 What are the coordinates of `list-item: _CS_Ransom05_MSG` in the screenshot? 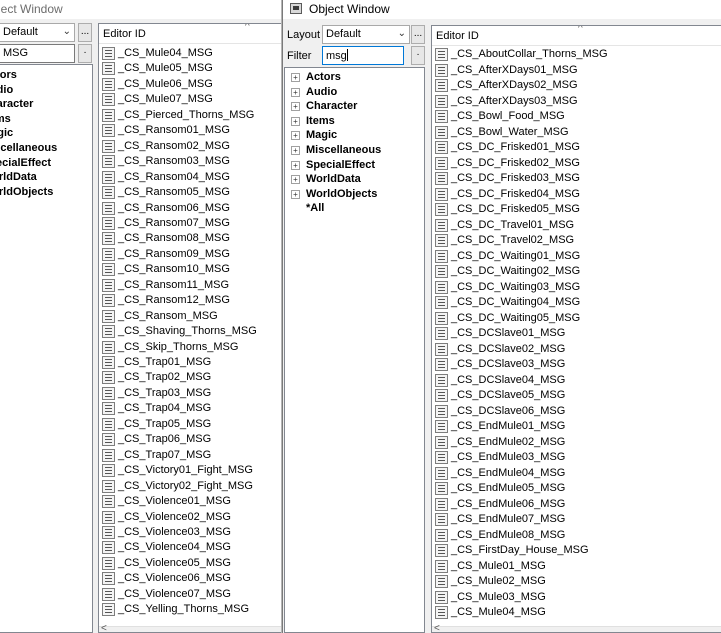 It's located at (190, 193).